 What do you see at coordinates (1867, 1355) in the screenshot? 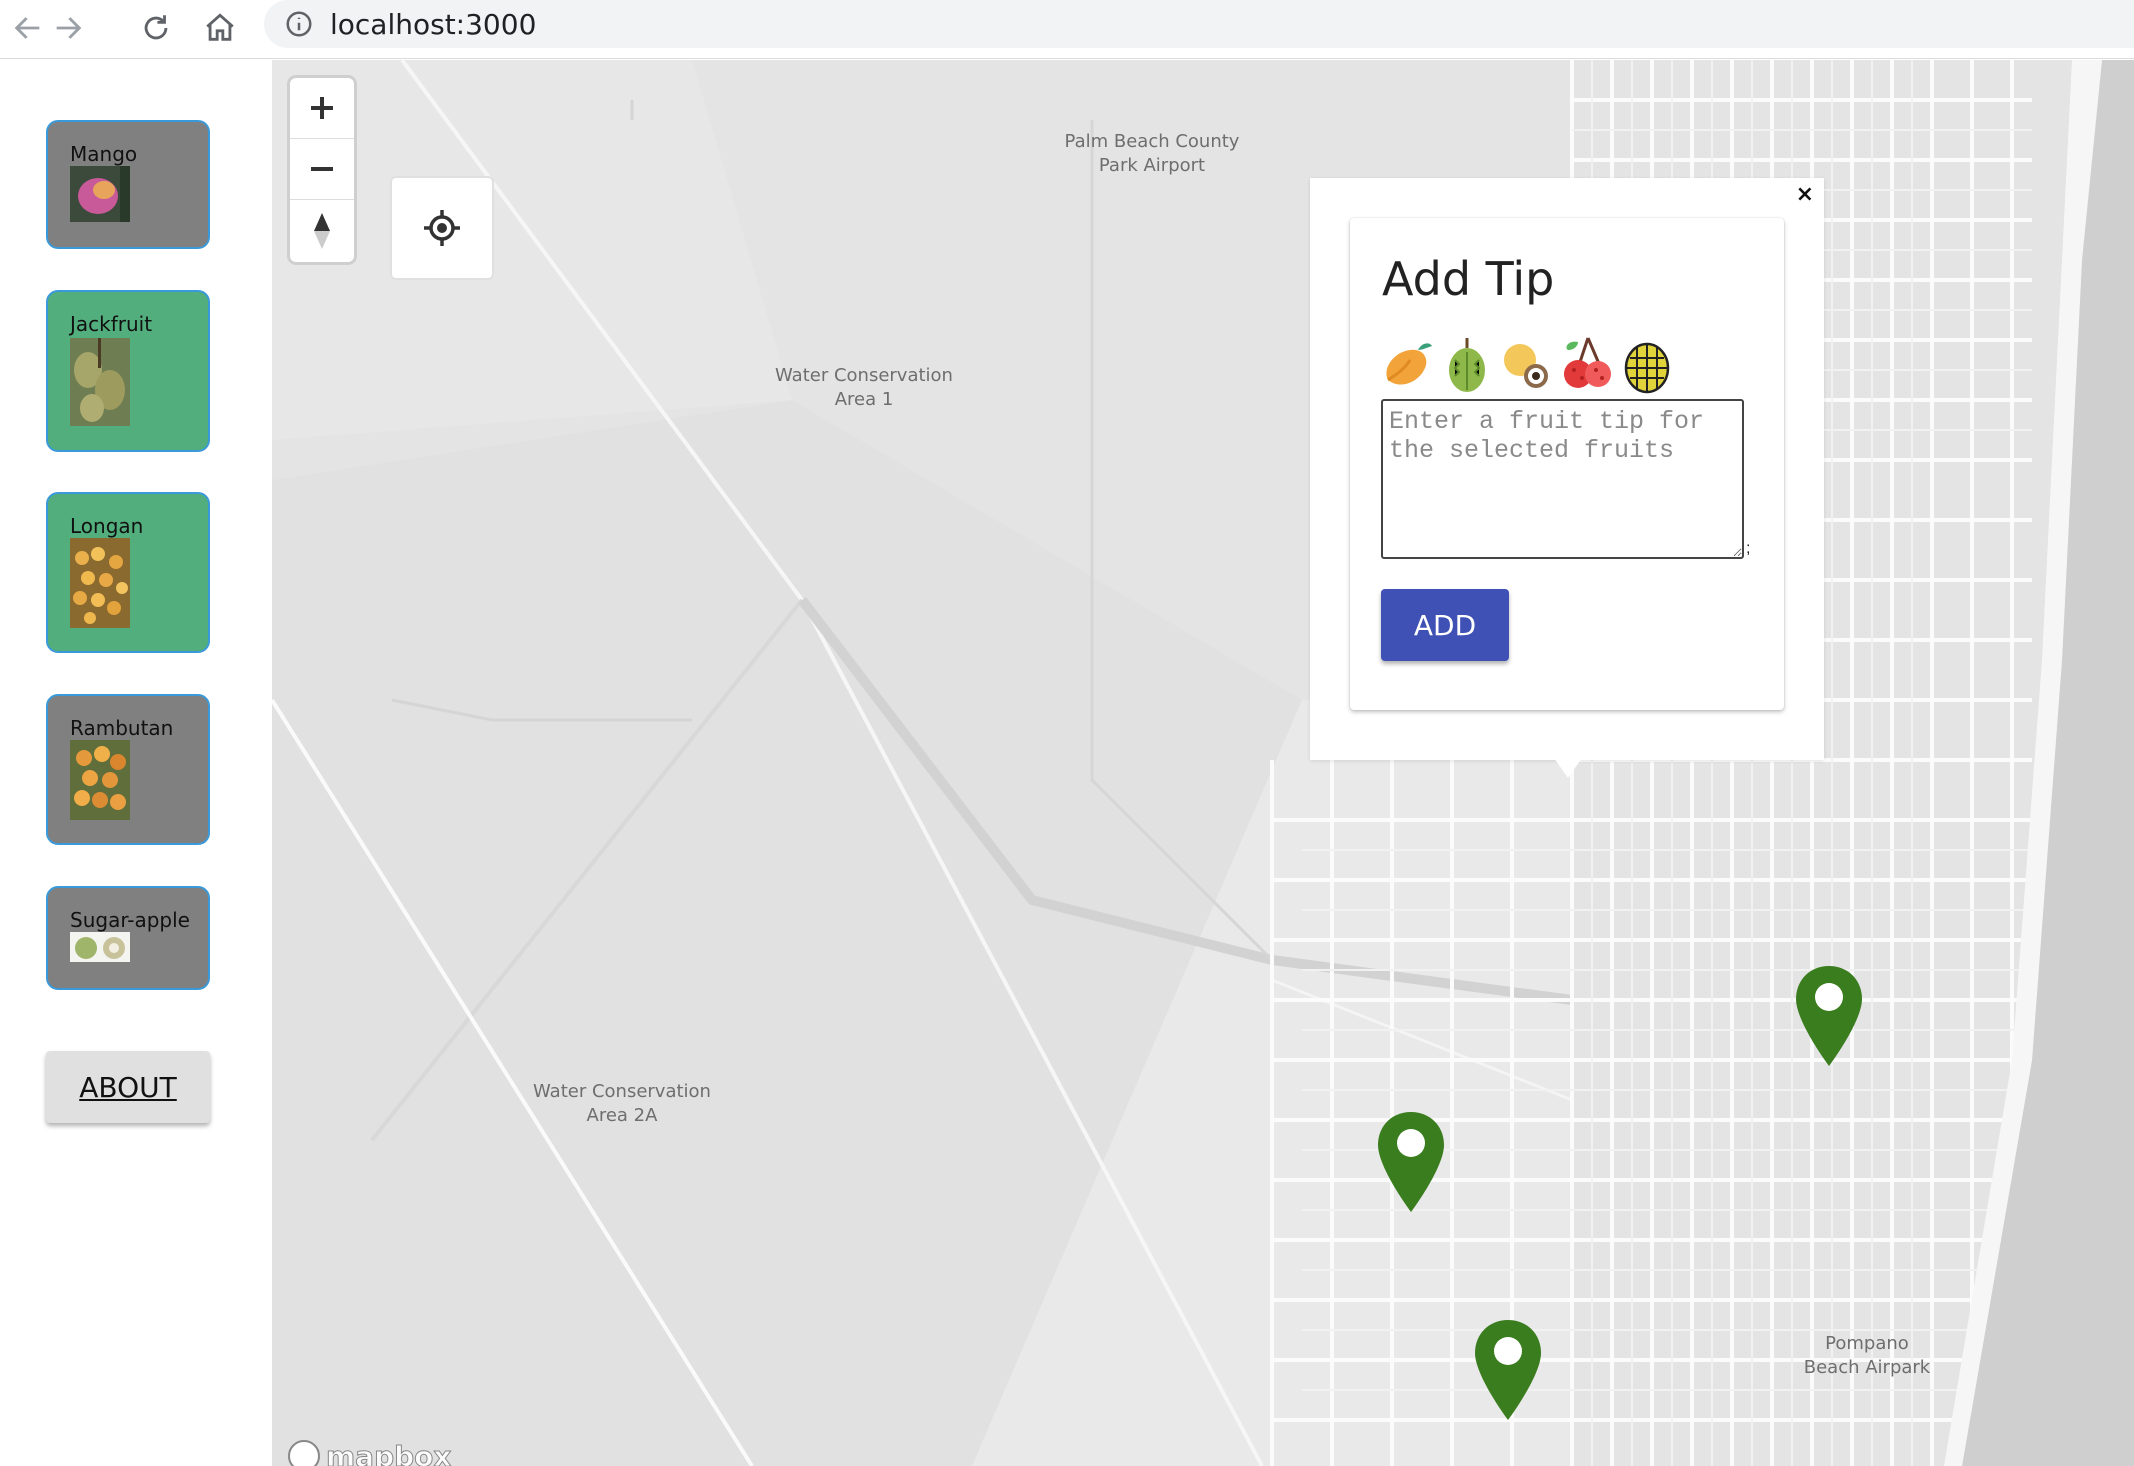
I see `map-label-pompano: Pompano Beach Airpark` at bounding box center [1867, 1355].